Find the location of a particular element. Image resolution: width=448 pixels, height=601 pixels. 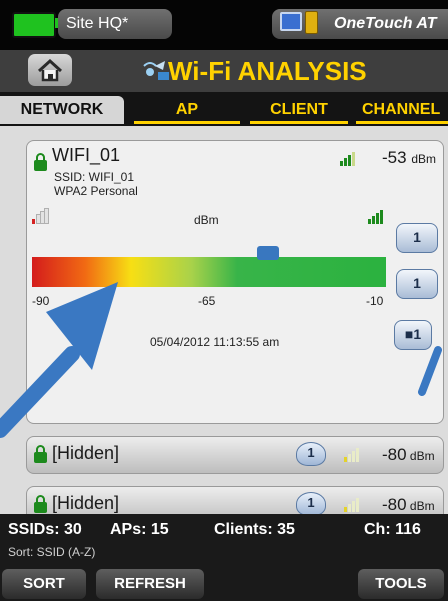

security-type: WPA2 Personal is located at coordinates (96, 191).